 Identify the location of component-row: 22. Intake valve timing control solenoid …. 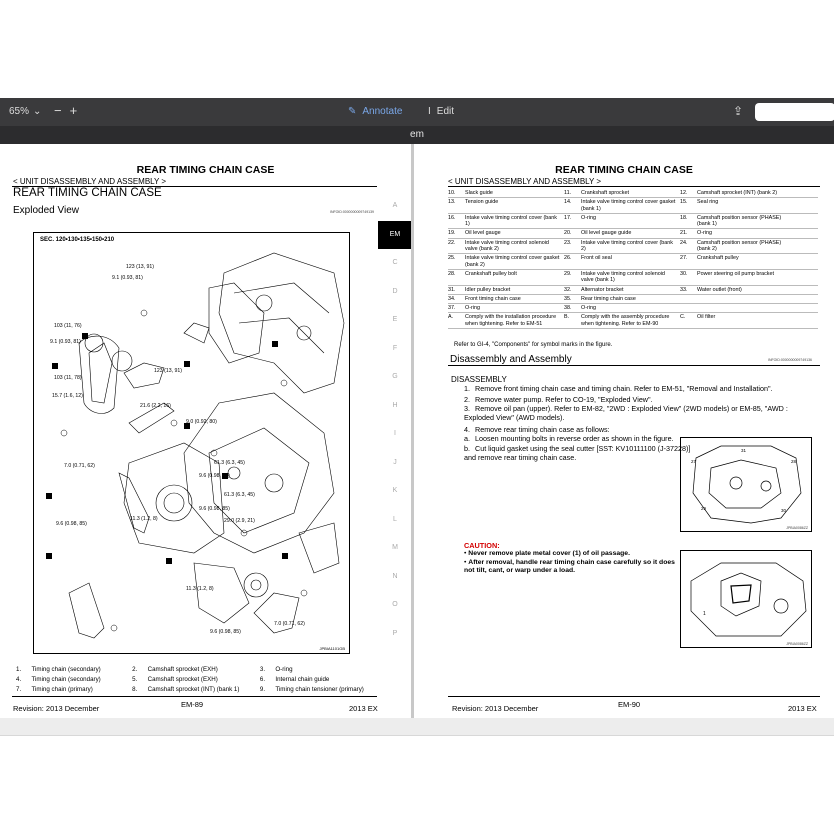
(633, 247).